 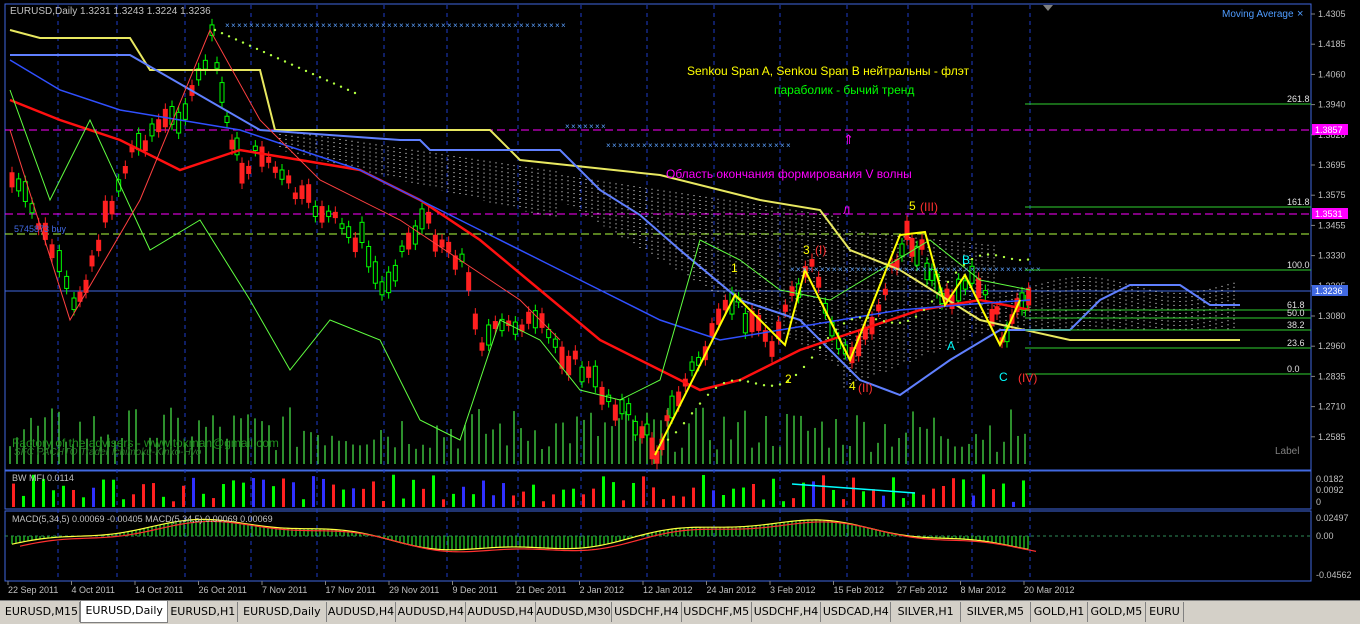 What do you see at coordinates (574, 612) in the screenshot?
I see `chart-tab: AUDUSD,M30` at bounding box center [574, 612].